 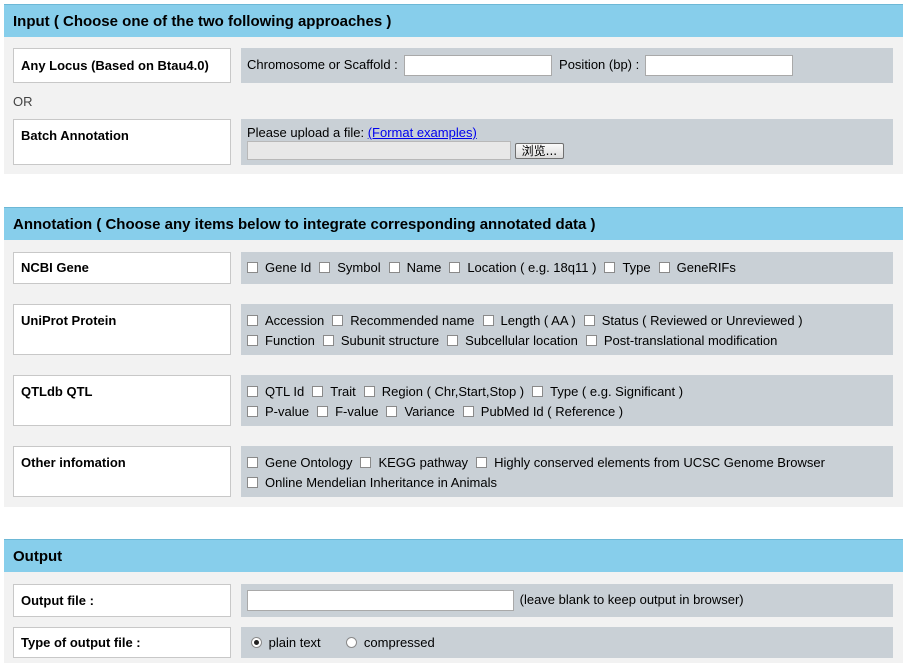 What do you see at coordinates (322, 64) in the screenshot?
I see `chromosome-label: Chromosome or Scaffold :` at bounding box center [322, 64].